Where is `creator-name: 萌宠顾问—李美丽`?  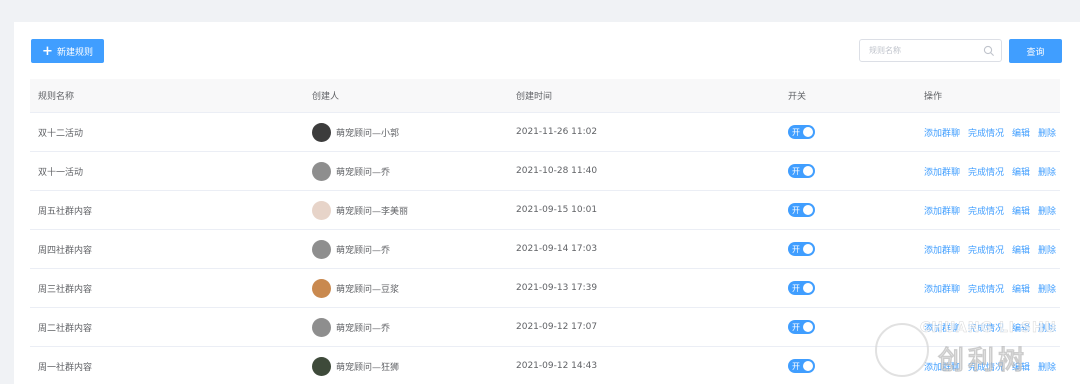 creator-name: 萌宠顾问—李美丽 is located at coordinates (372, 211).